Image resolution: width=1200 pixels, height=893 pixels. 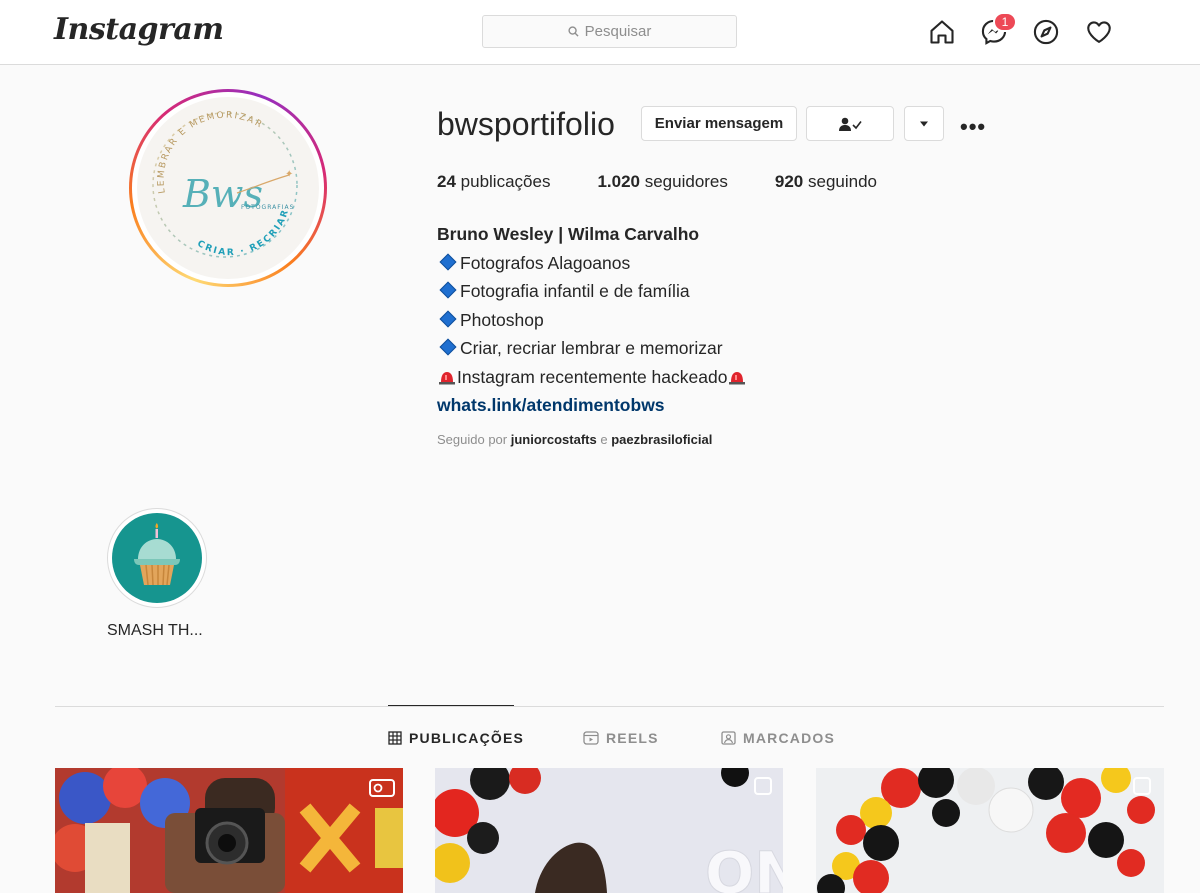 I want to click on tab-marcados: MARCADOS, so click(x=778, y=738).